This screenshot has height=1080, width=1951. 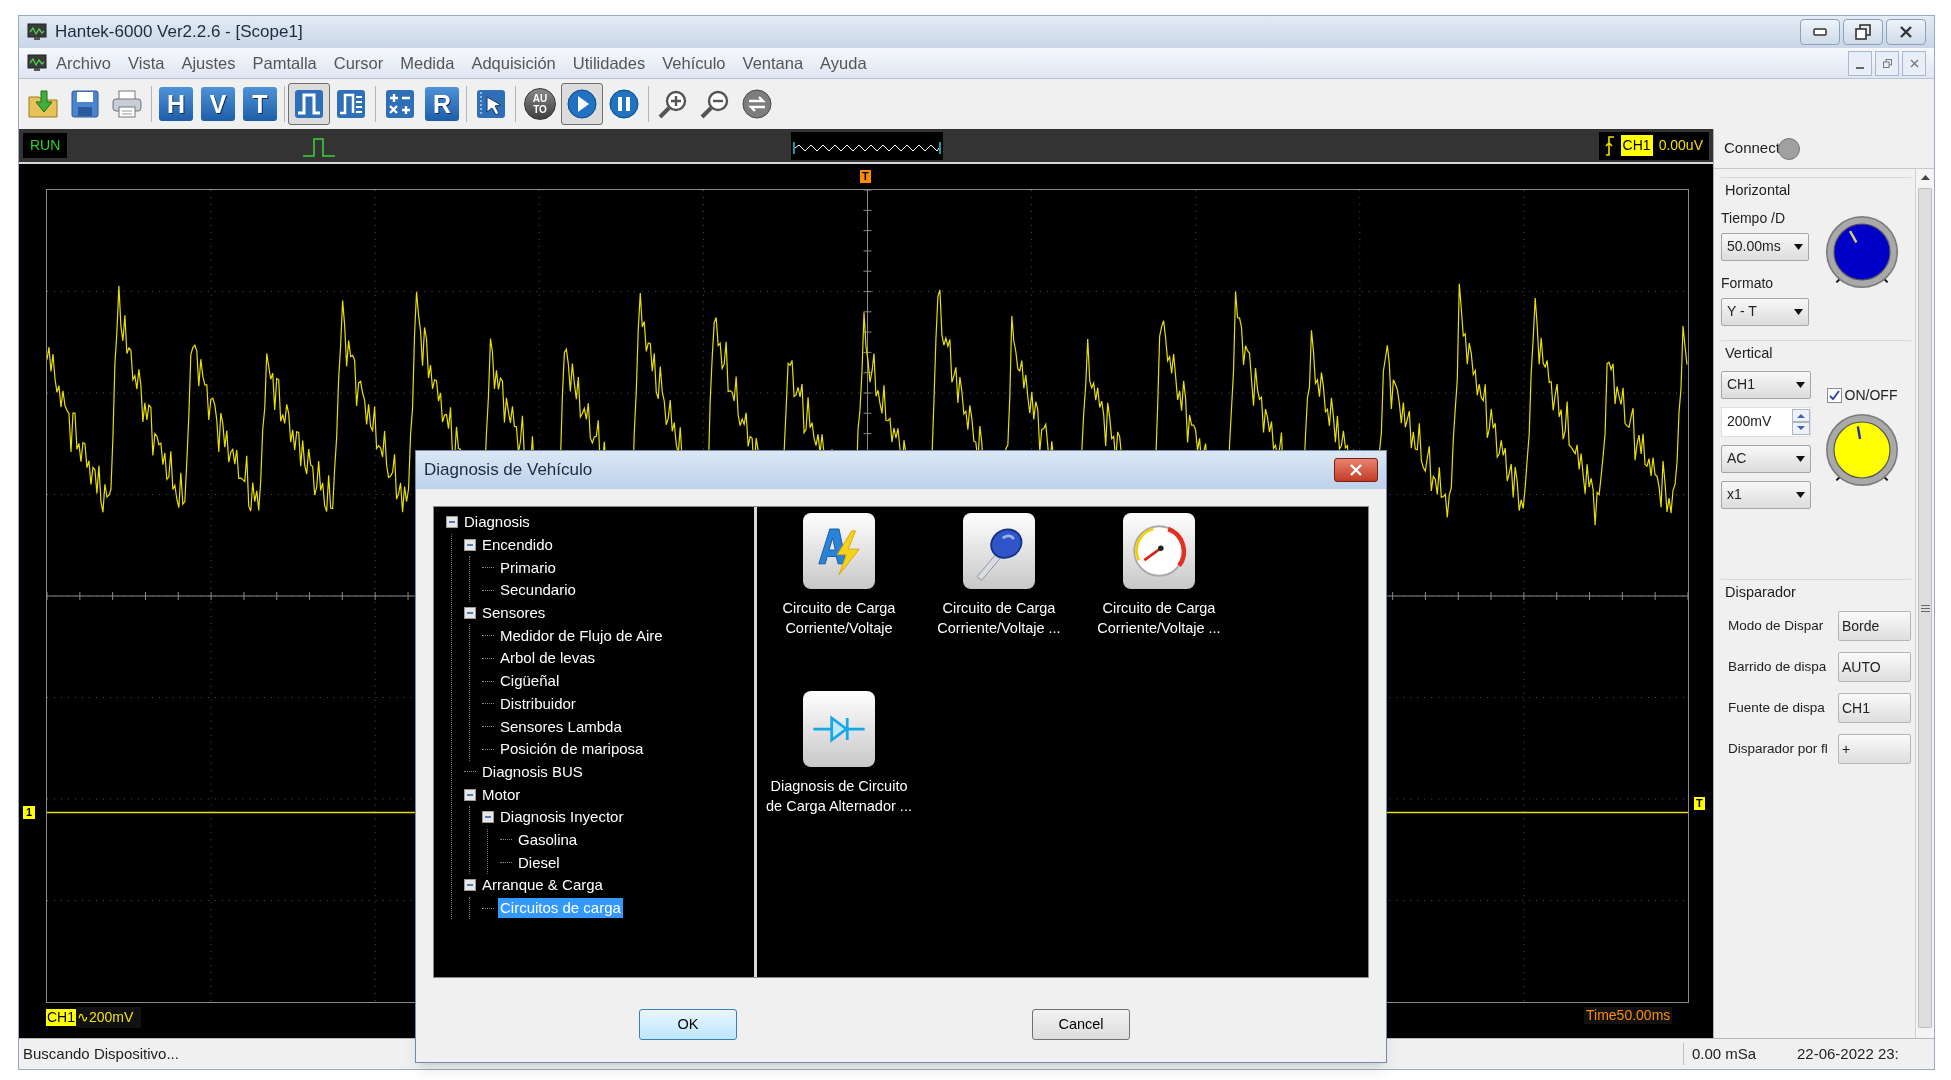 I want to click on menu-item: Utilidades, so click(x=609, y=63).